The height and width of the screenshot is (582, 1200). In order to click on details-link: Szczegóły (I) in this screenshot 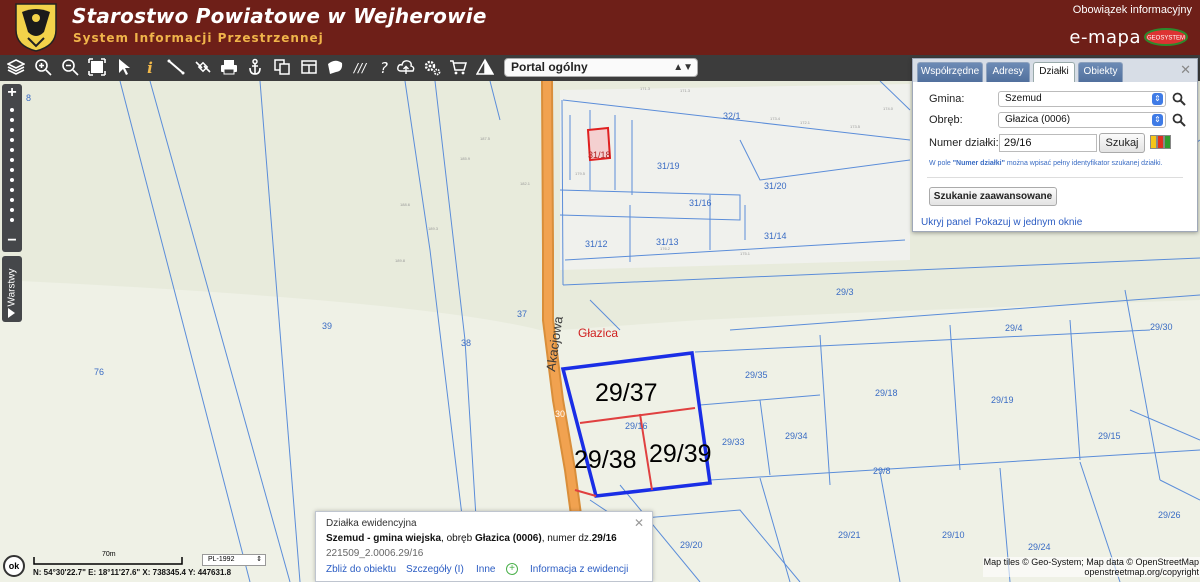, I will do `click(435, 569)`.